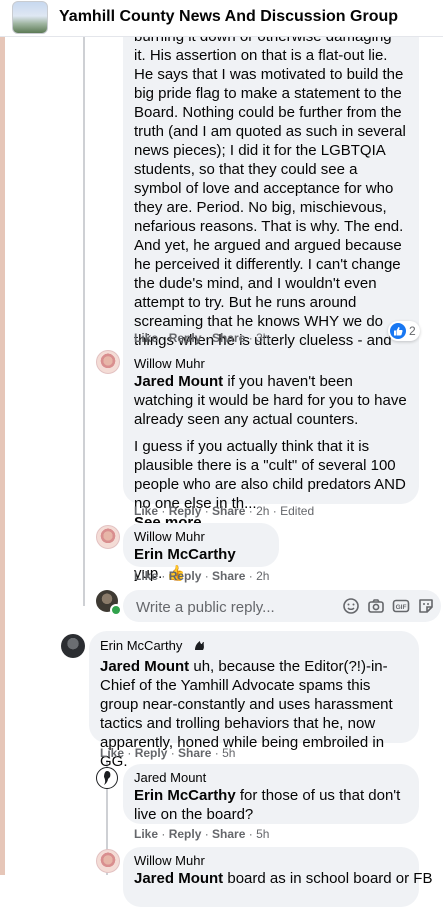 The height and width of the screenshot is (907, 443). I want to click on group-title: Yamhill County News And Discussion Group, so click(228, 17).